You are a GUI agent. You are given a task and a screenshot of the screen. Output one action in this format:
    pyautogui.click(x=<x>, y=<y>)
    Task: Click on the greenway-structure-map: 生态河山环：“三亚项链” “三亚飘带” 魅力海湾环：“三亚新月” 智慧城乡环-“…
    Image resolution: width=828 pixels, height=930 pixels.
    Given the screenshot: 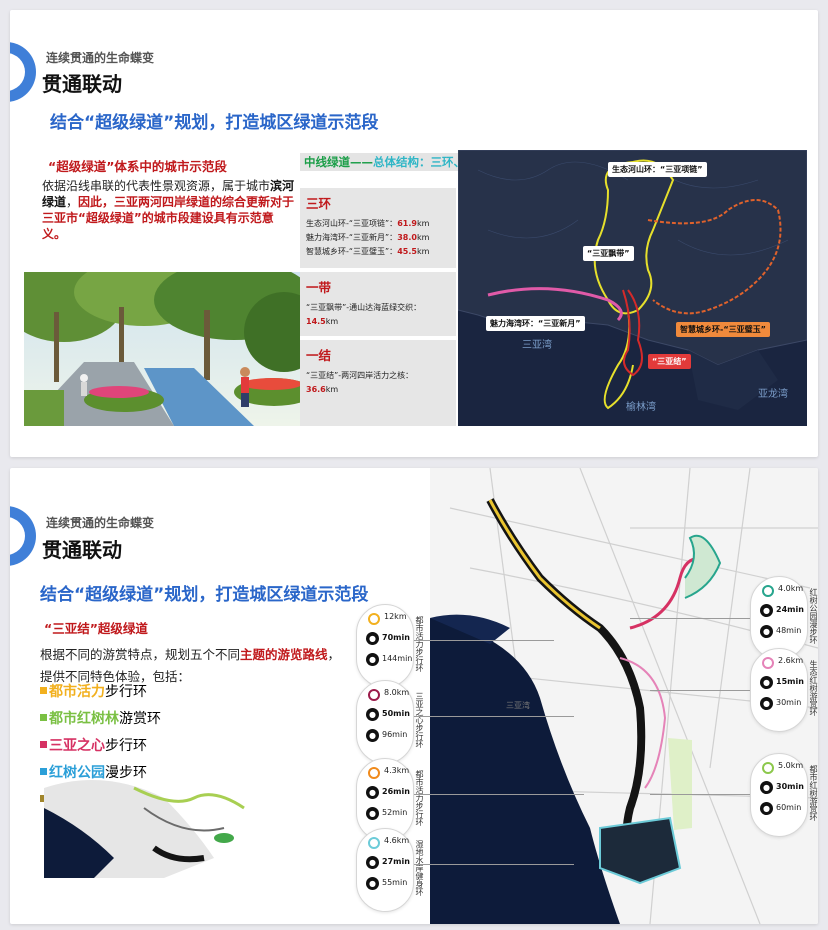 What is the action you would take?
    pyautogui.click(x=632, y=288)
    